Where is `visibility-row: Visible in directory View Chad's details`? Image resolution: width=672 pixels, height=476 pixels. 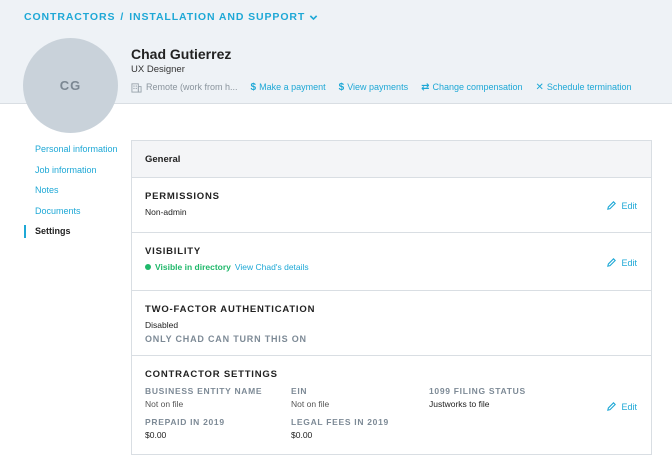
visibility-row: Visible in directory View Chad's details is located at coordinates (391, 267).